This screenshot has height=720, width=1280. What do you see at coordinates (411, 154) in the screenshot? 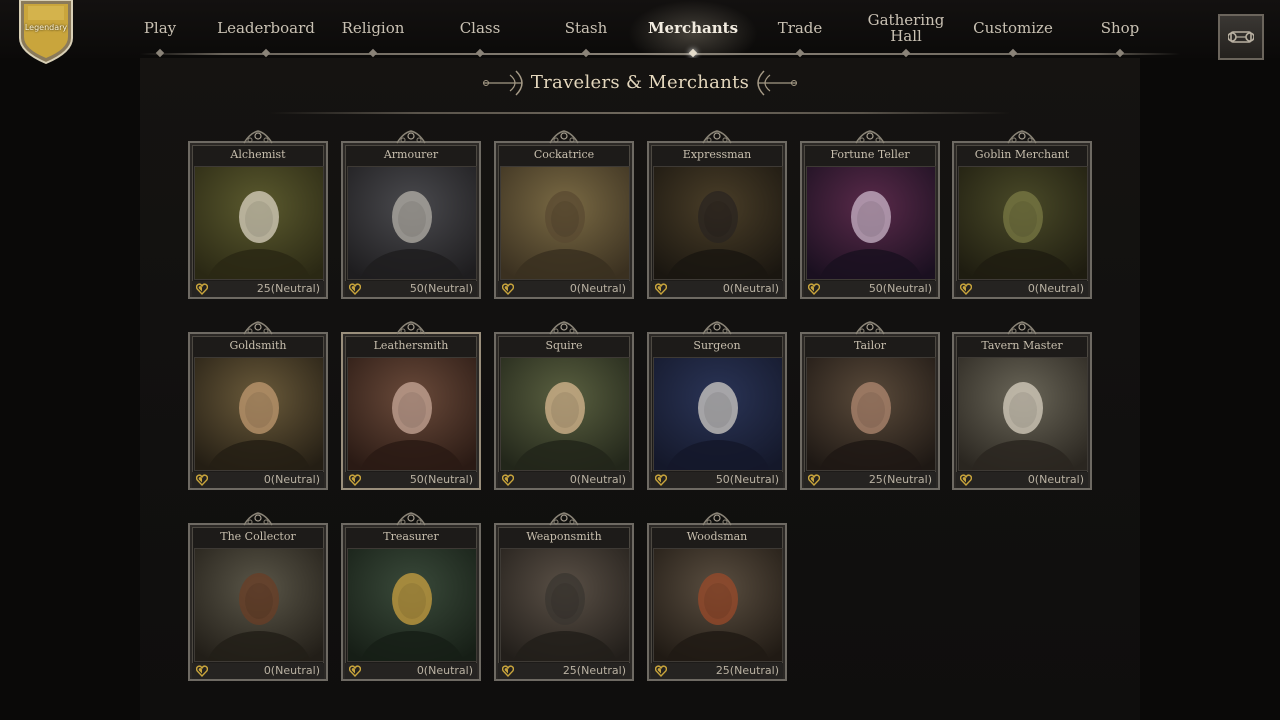
I see `merchant-name: Armourer` at bounding box center [411, 154].